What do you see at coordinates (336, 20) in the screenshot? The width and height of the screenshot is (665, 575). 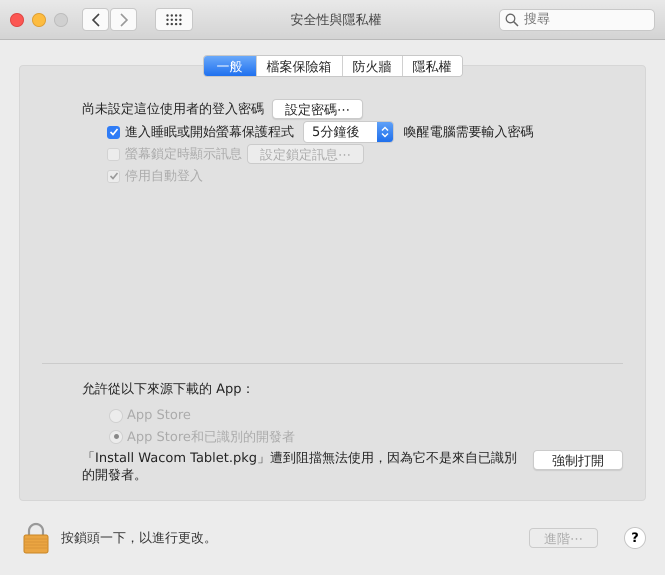 I see `window-title: 安全性與隱私權` at bounding box center [336, 20].